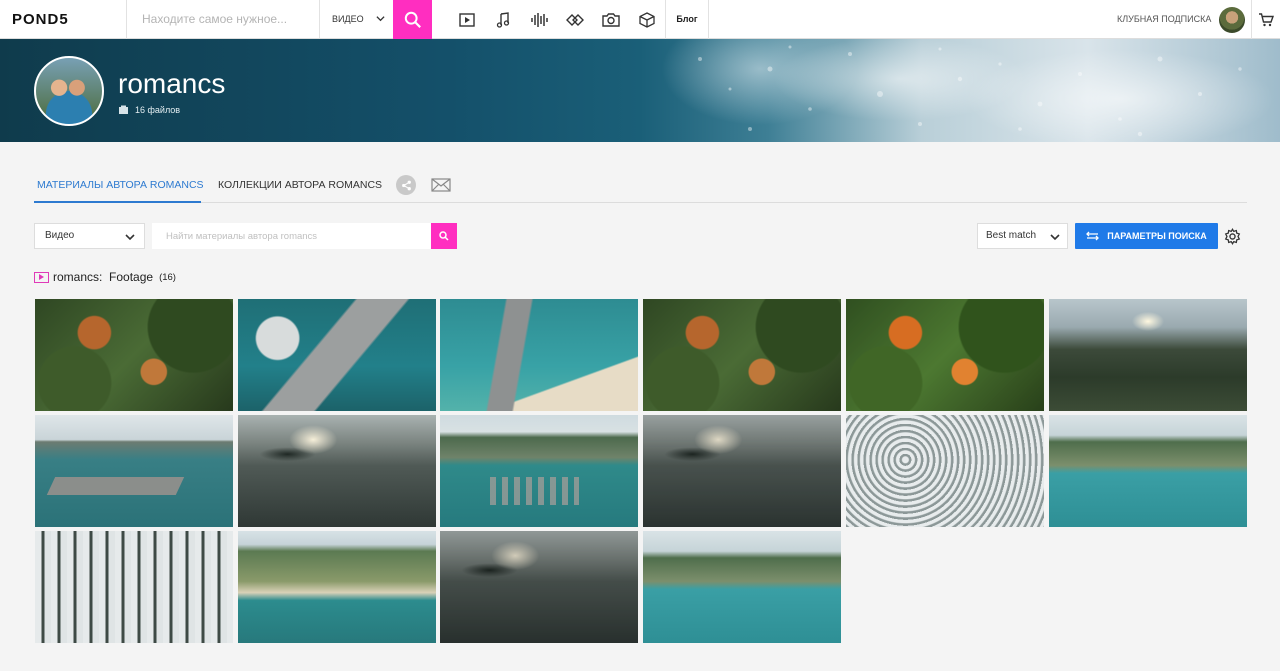  Describe the element at coordinates (172, 83) in the screenshot. I see `author-name: romancs` at that location.